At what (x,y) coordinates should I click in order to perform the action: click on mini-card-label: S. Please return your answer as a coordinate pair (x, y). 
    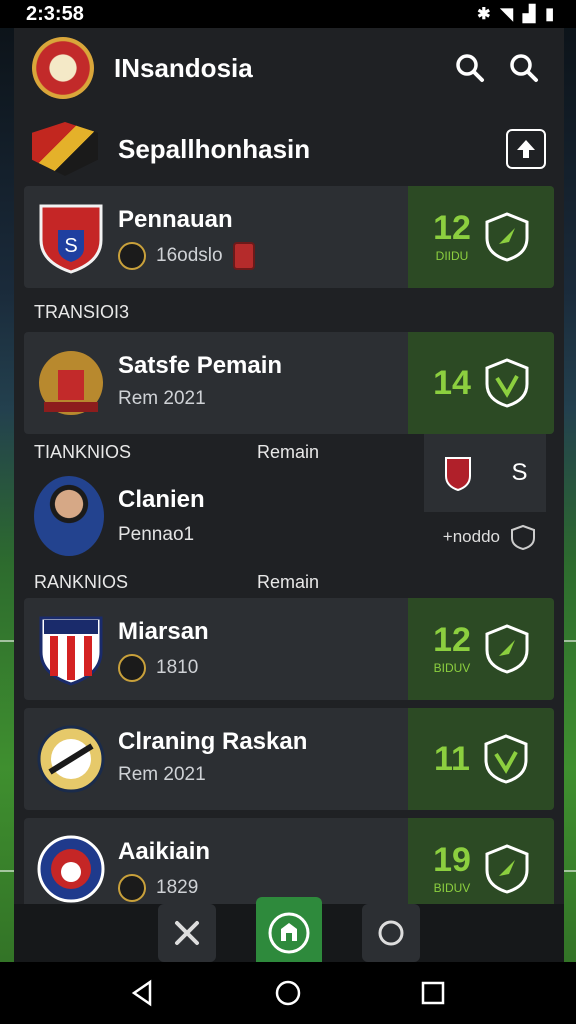
    Looking at the image, I should click on (519, 472).